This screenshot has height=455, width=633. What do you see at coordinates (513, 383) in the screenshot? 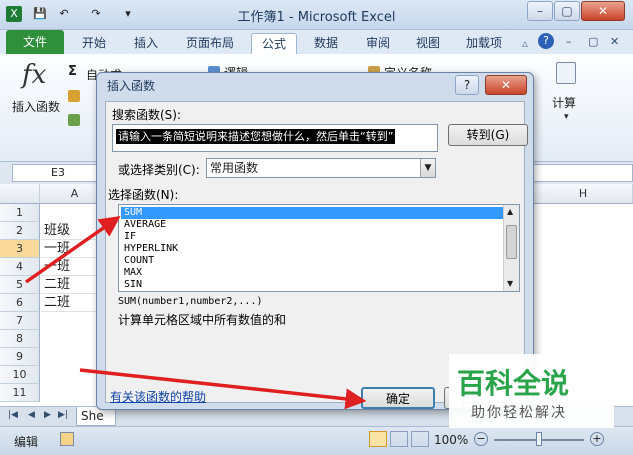
I see `watermark-title: 百科全说` at bounding box center [513, 383].